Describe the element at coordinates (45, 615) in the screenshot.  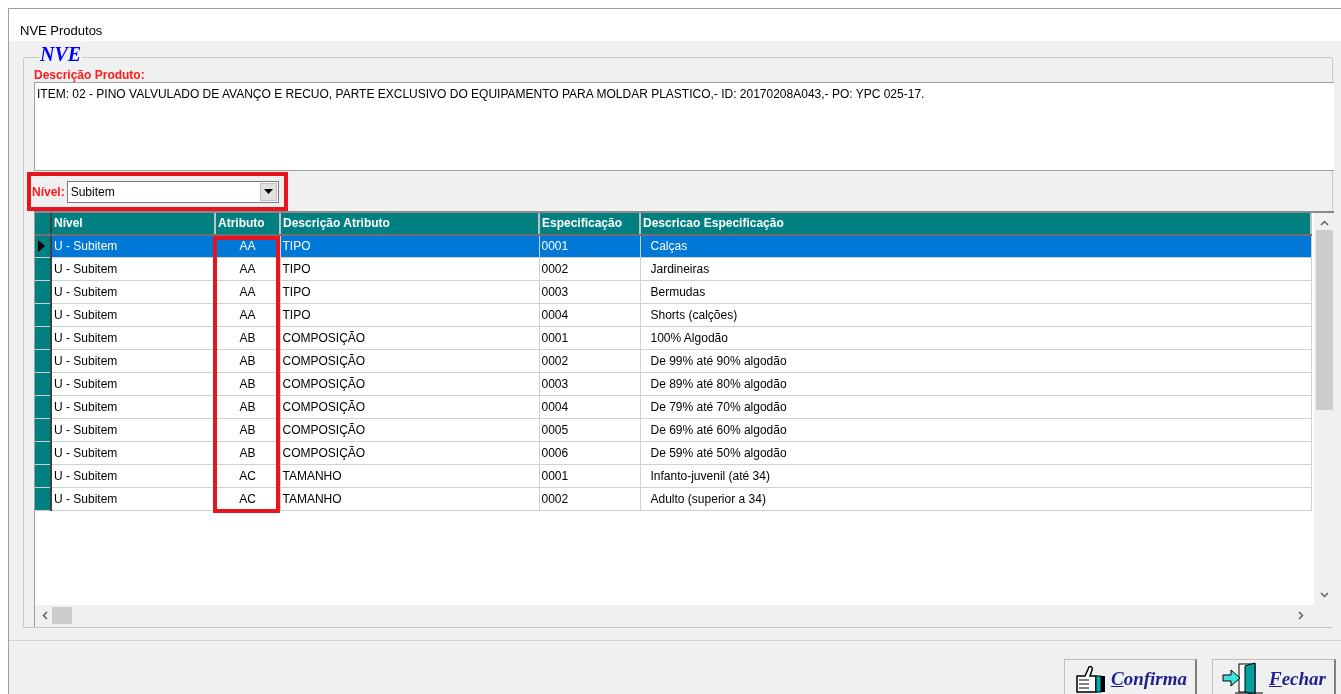
I see `scroll-left-icon` at that location.